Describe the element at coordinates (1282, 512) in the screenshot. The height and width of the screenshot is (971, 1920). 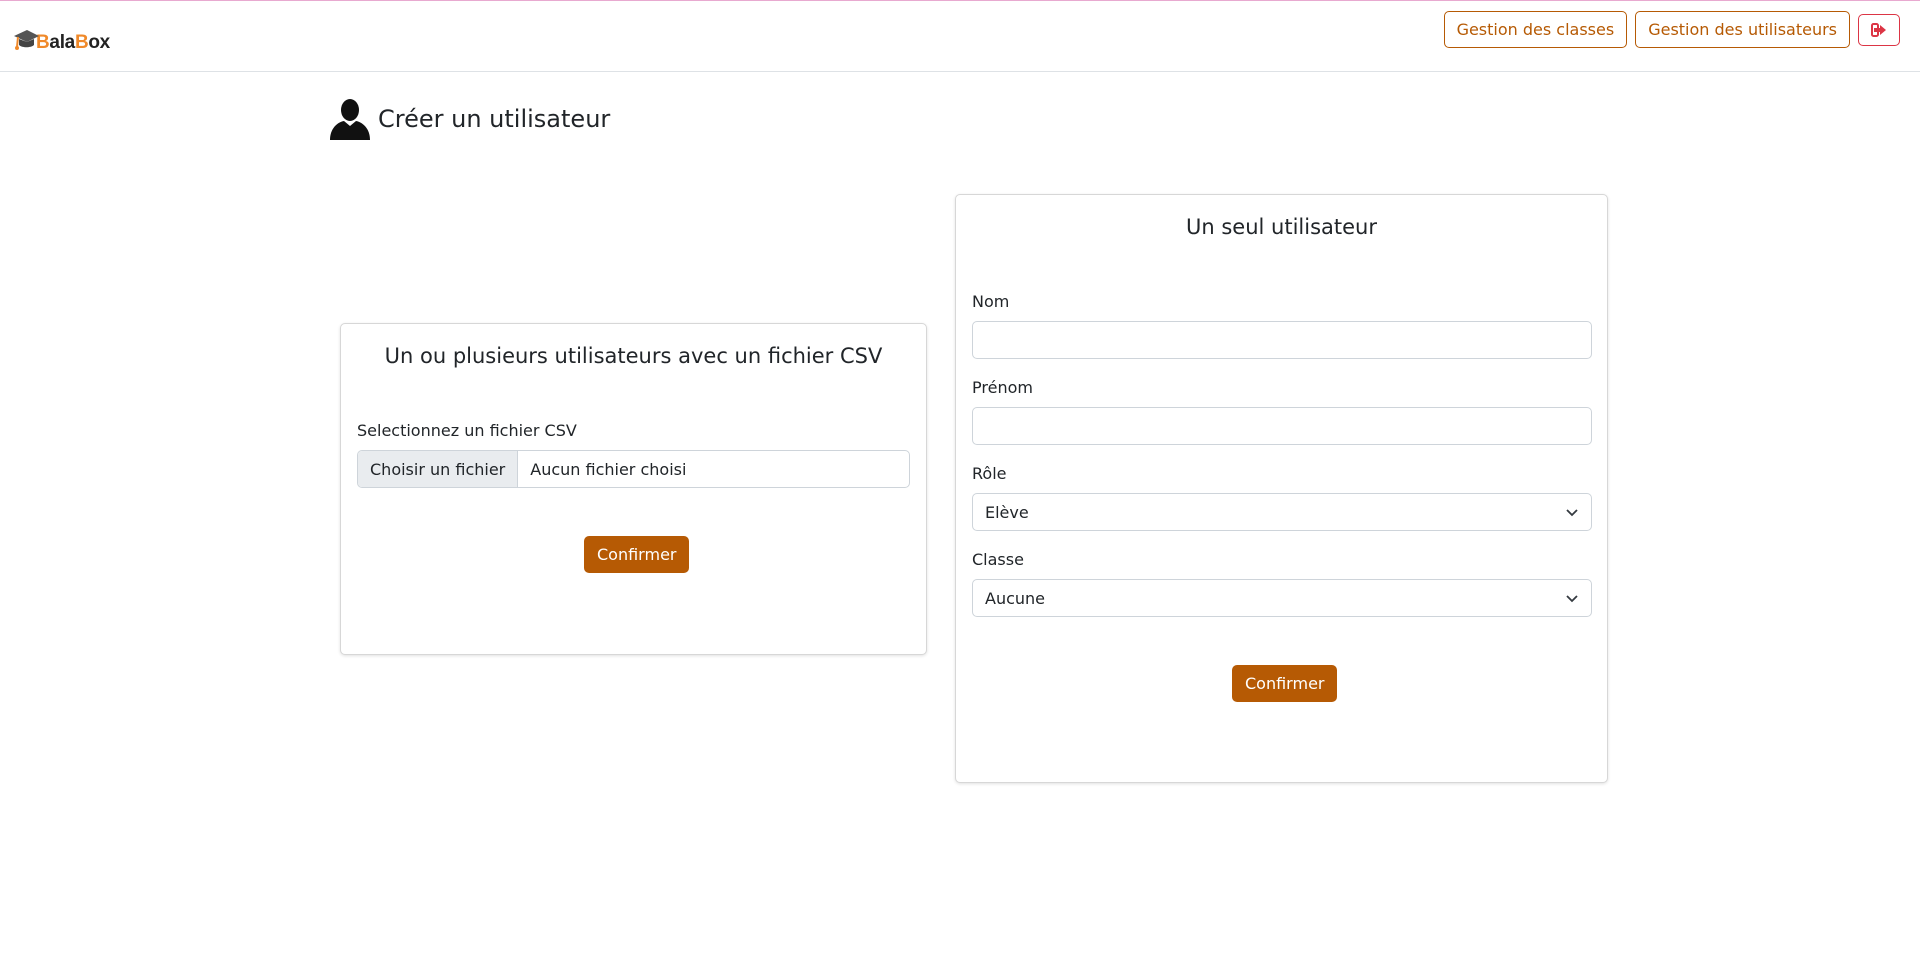
I see `role-select: Elève` at that location.